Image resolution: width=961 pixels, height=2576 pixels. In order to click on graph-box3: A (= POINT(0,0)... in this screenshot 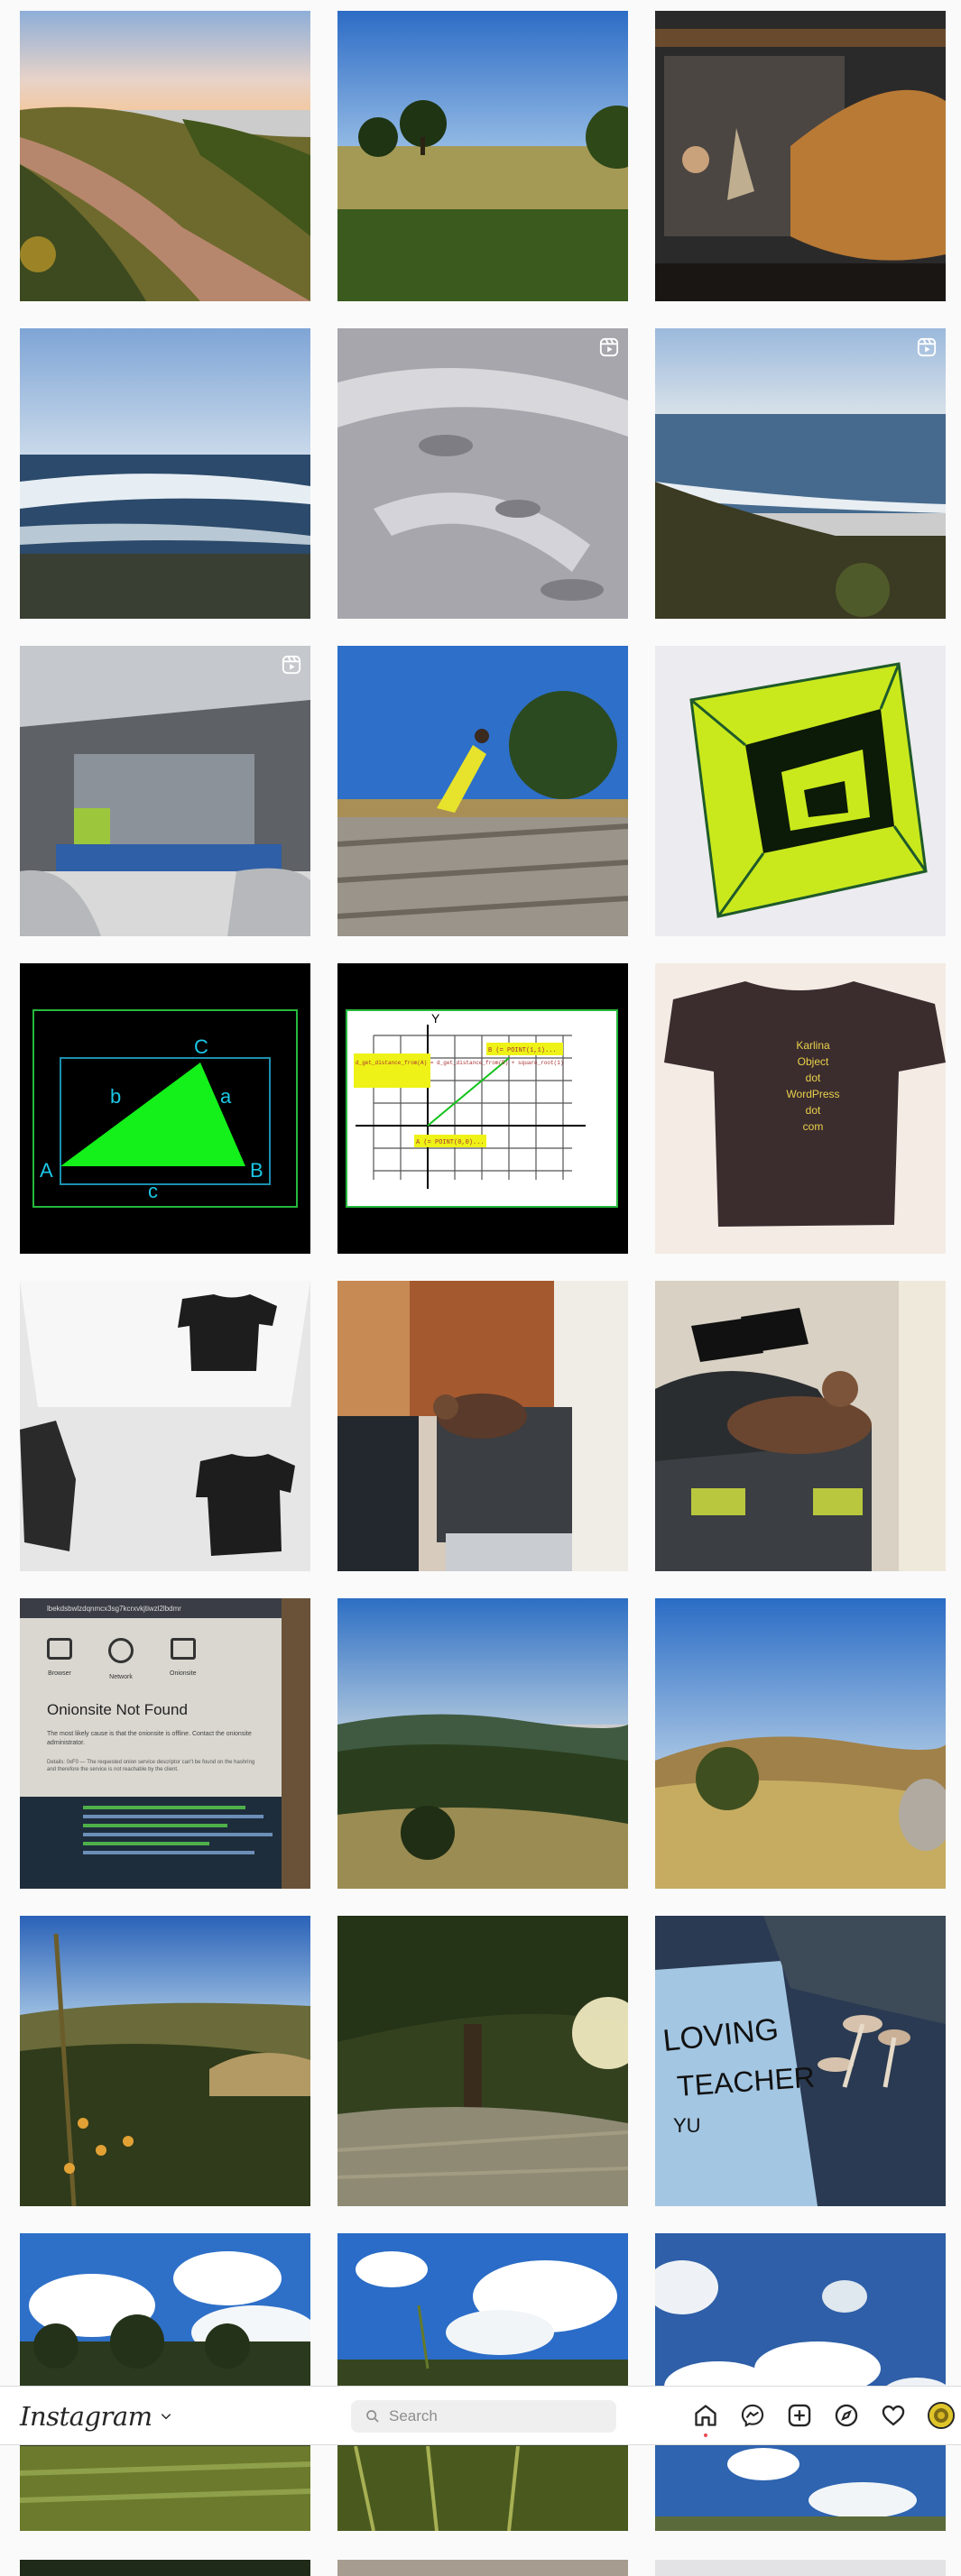, I will do `click(450, 1142)`.